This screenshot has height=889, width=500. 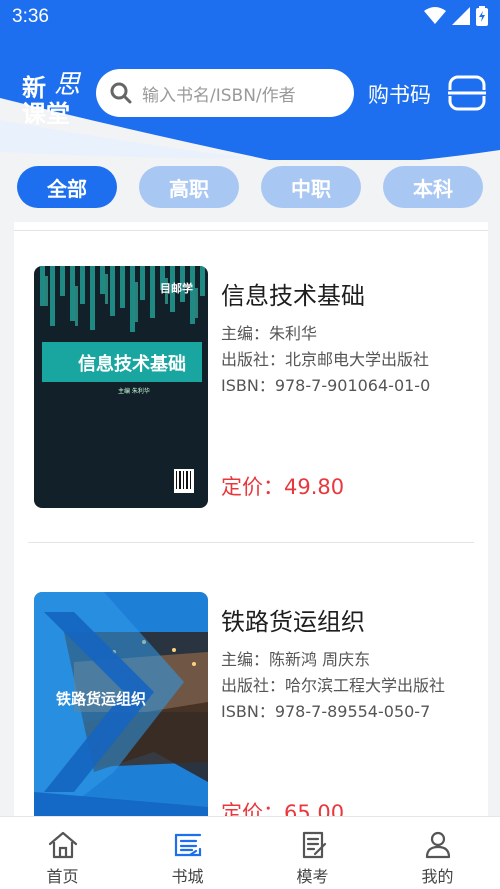 What do you see at coordinates (325, 359) in the screenshot?
I see `book-publisher: 出版社：北京邮电大学出版社` at bounding box center [325, 359].